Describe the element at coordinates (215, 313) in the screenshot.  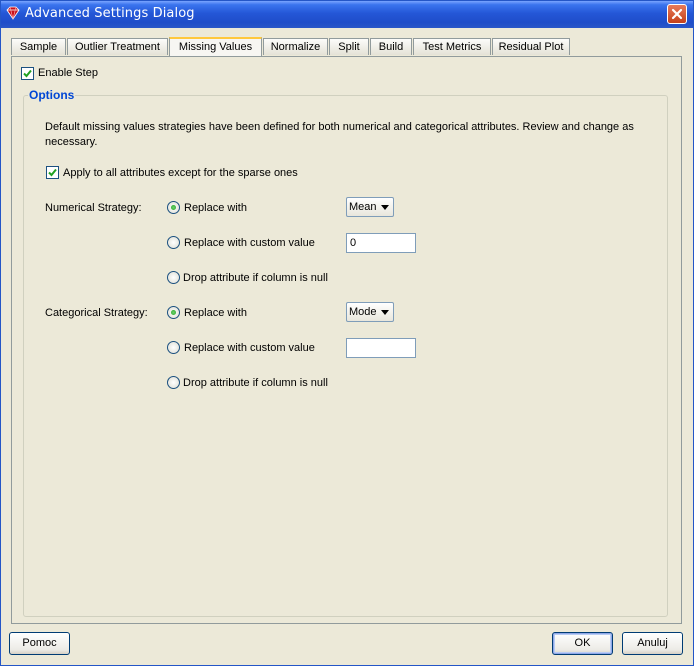
I see `categorical-replace-with-label: Replace with` at that location.